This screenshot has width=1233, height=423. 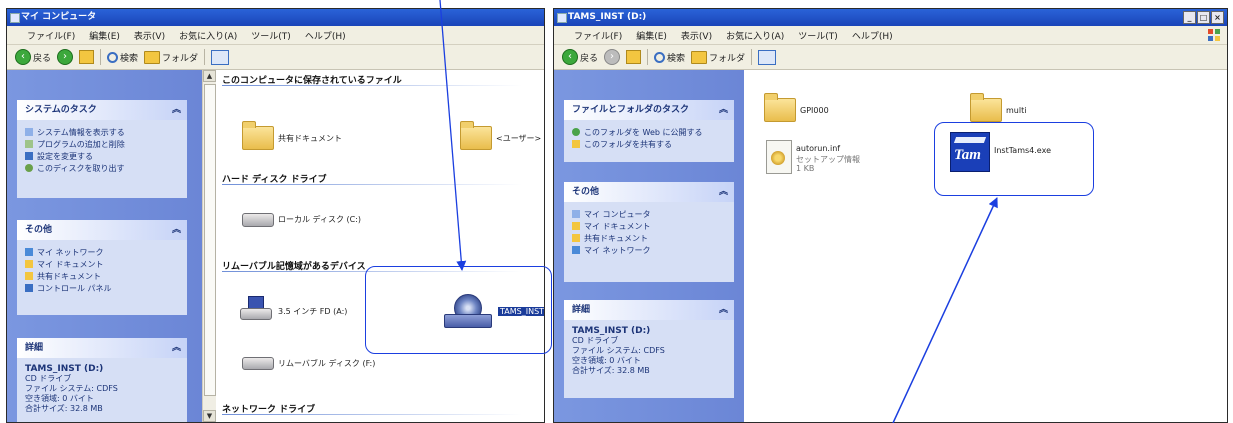 I want to click on network-icon, so click(x=576, y=250).